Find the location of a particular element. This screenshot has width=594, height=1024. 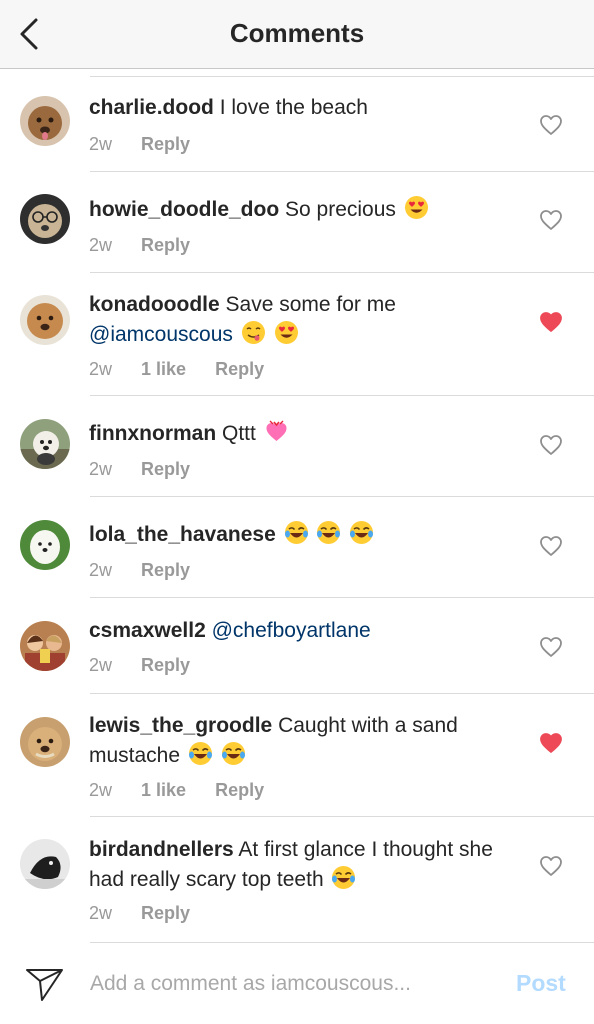

navigation-header: Comments is located at coordinates (297, 34).